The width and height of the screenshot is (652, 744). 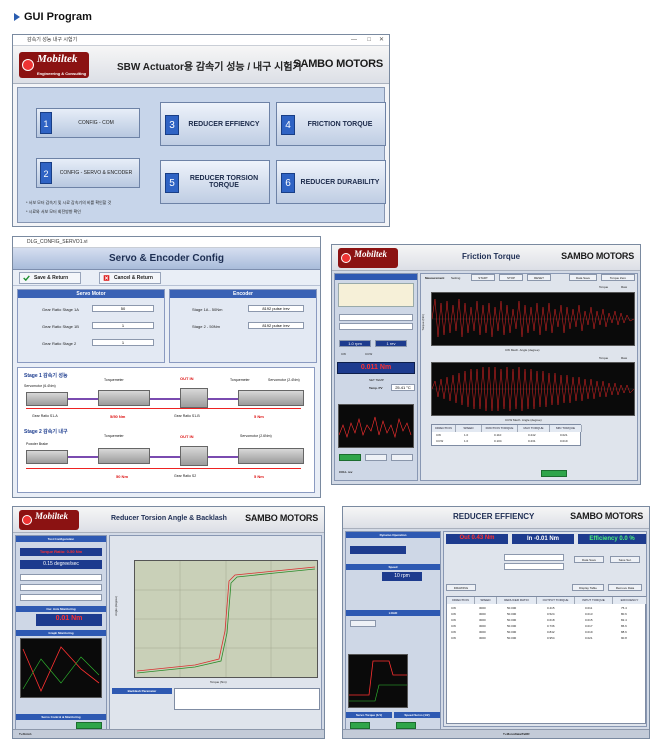 What do you see at coordinates (402, 576) in the screenshot?
I see `speed-display: 10 rpm` at bounding box center [402, 576].